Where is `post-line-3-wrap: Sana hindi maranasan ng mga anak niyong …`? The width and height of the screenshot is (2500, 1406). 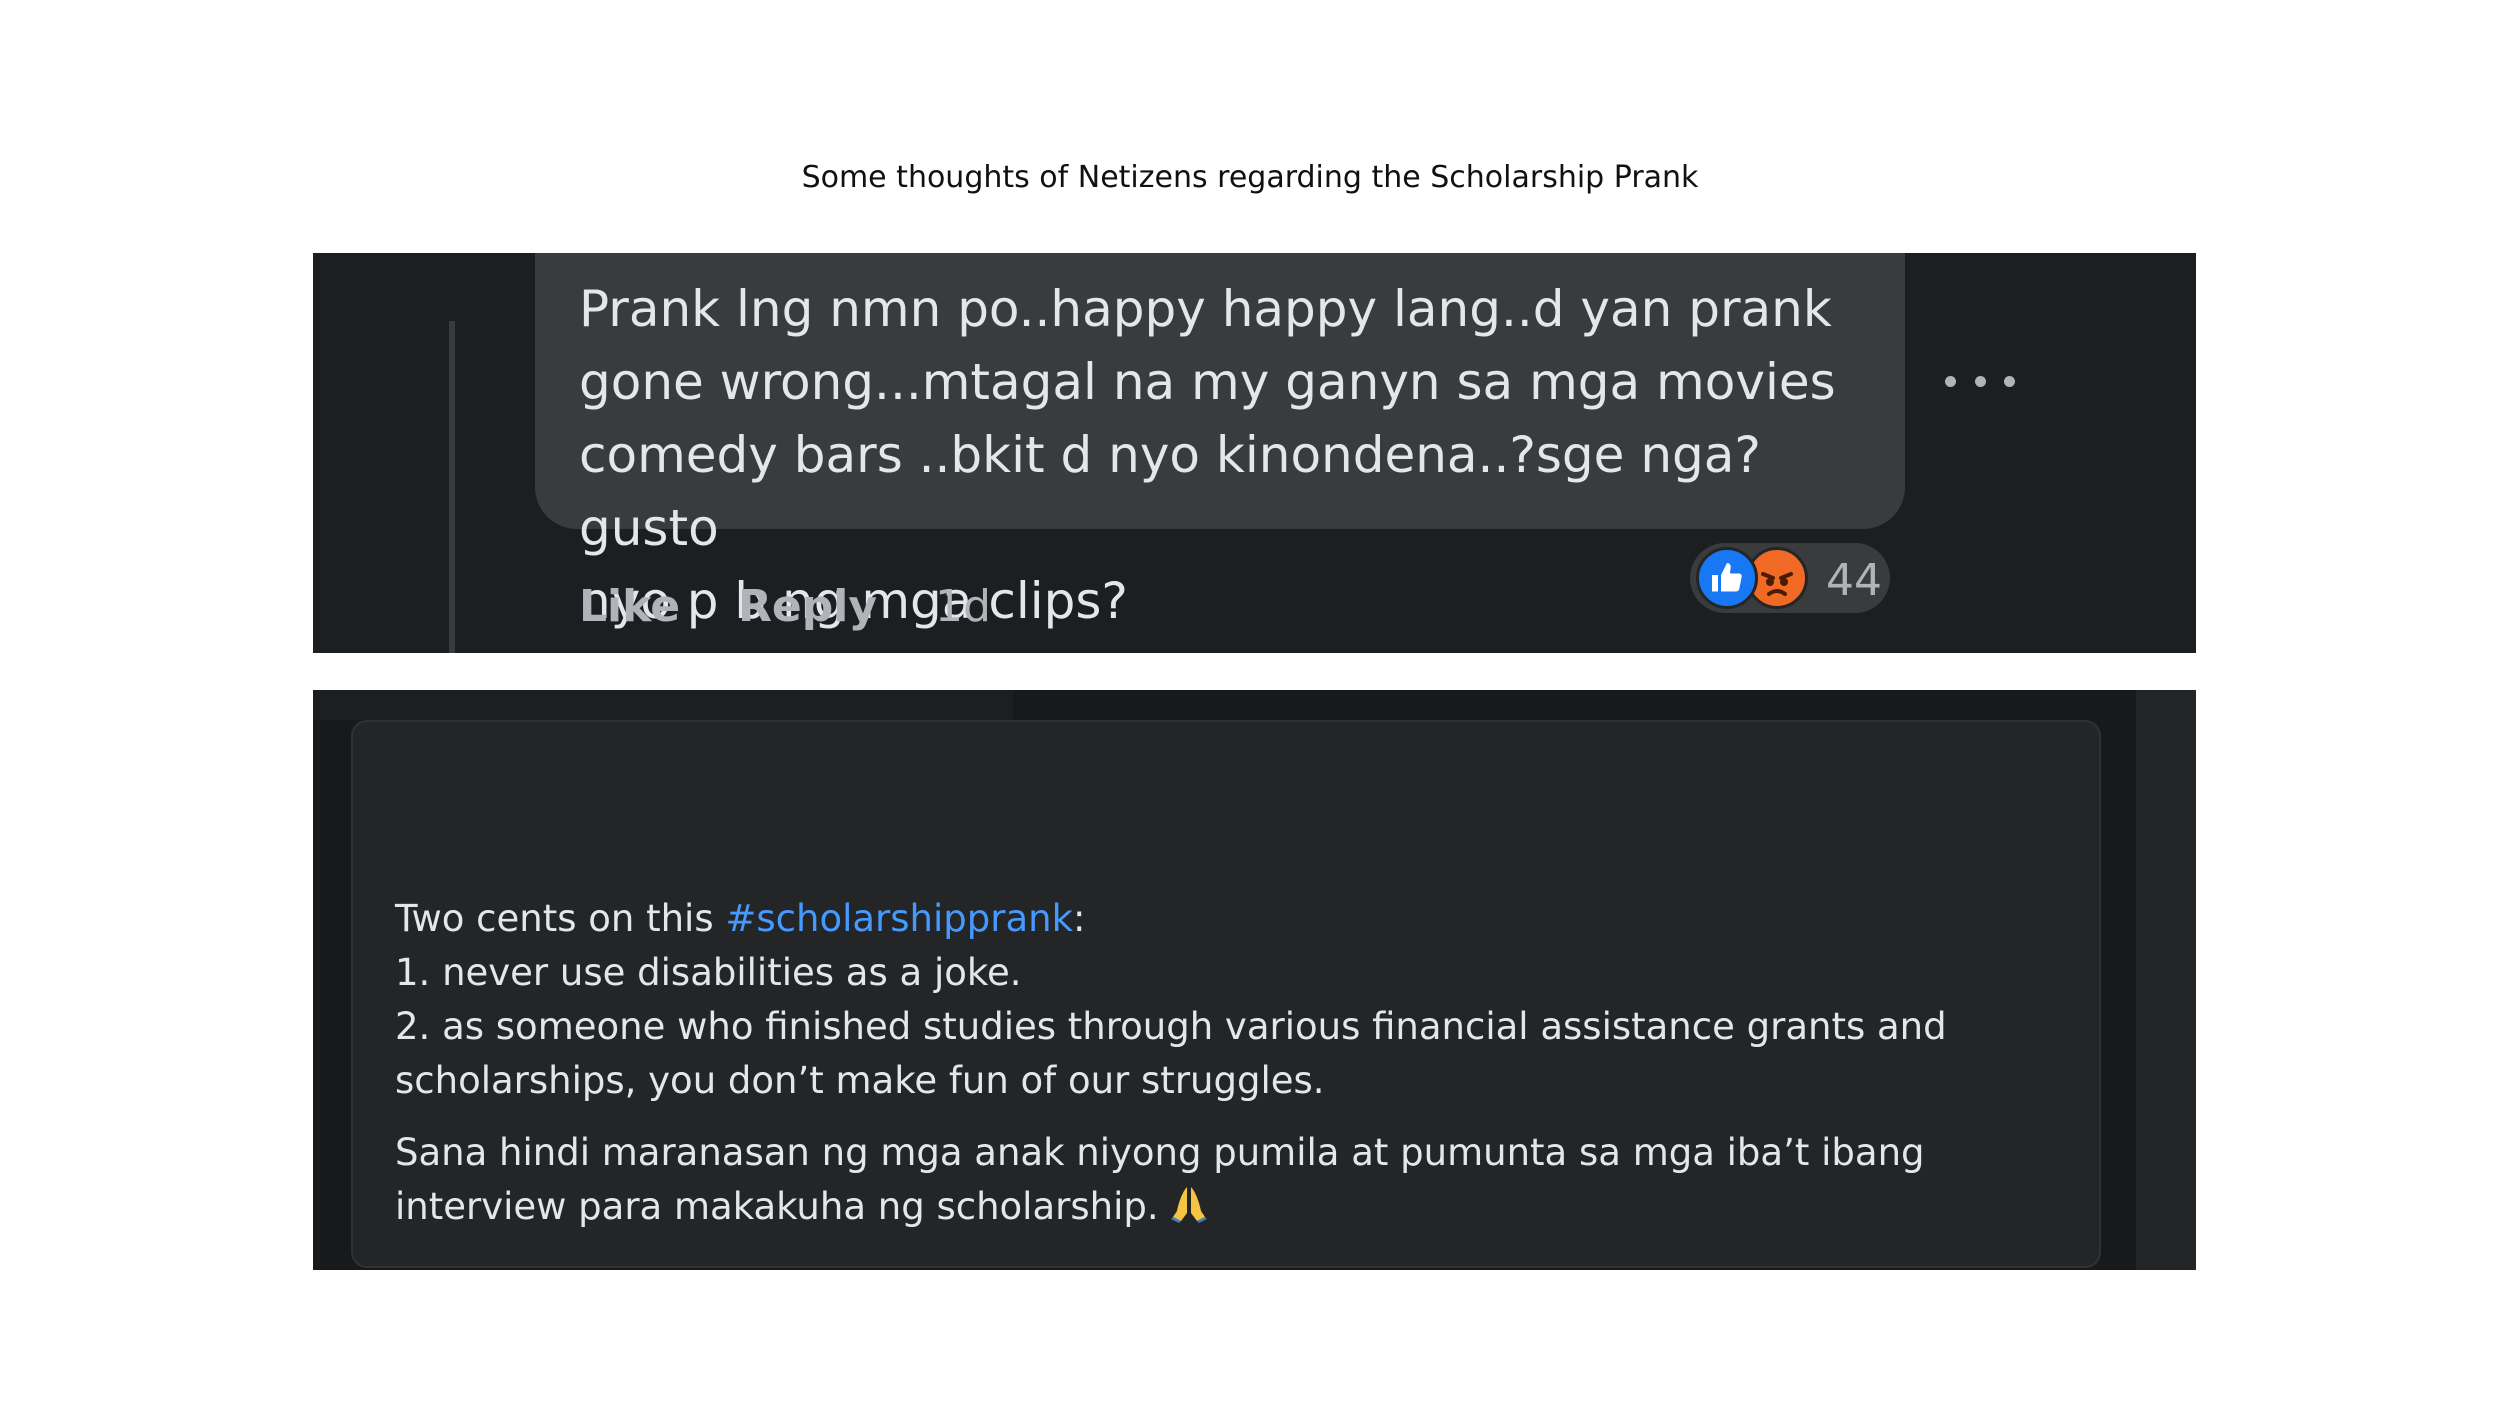
post-line-3-wrap: Sana hindi maranasan ng mga anak niyong … is located at coordinates (1235, 1183).